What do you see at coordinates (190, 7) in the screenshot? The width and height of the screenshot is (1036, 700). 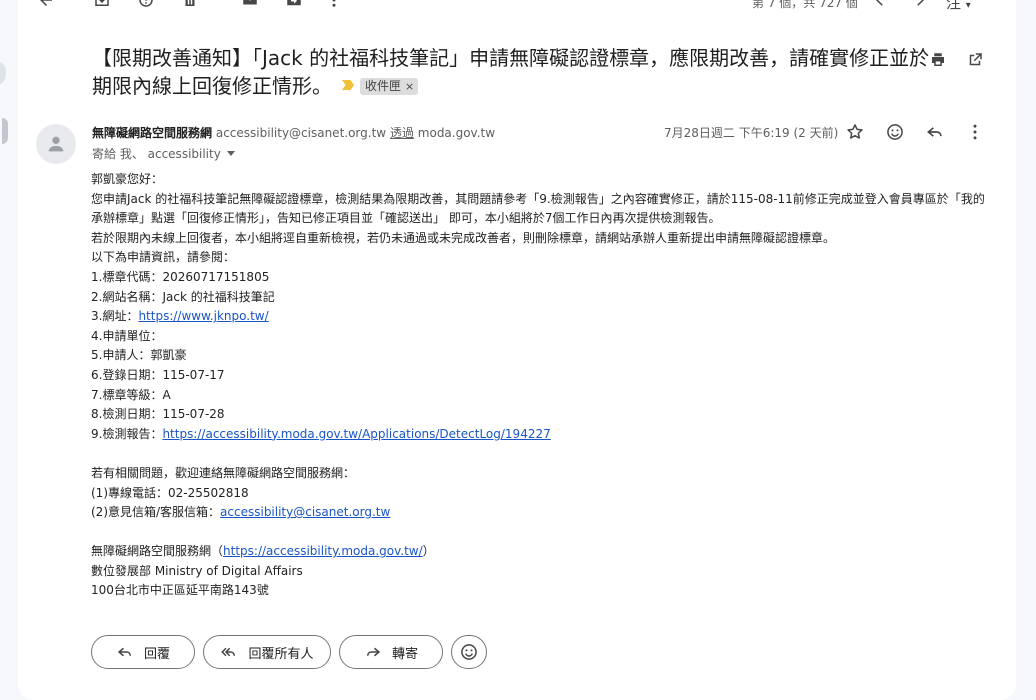 I see `delete-icon` at bounding box center [190, 7].